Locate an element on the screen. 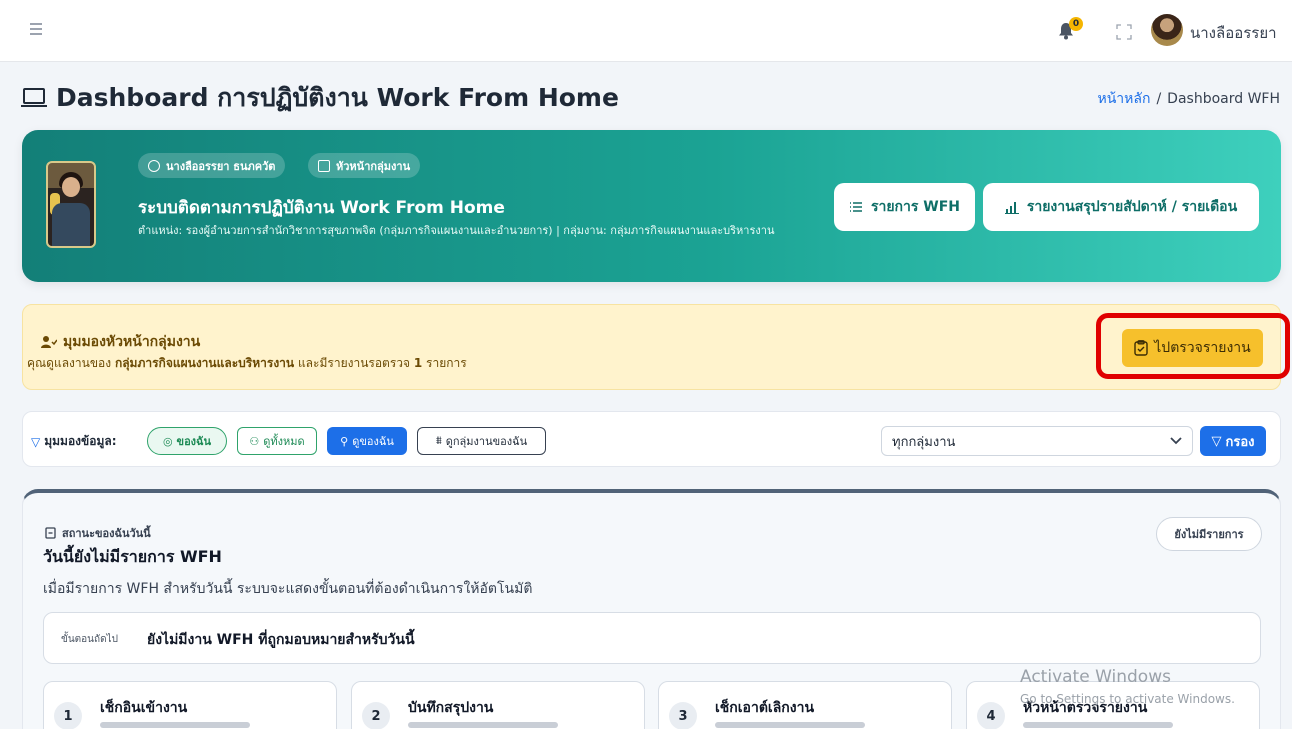 The image size is (1292, 729). pending-count: 1 is located at coordinates (418, 363).